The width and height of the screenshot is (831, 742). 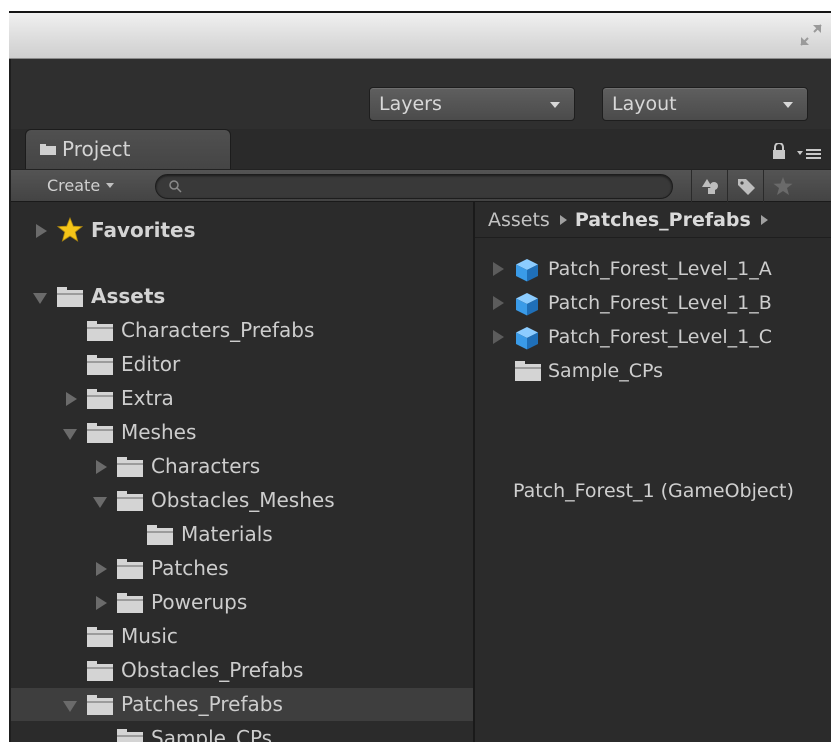 I want to click on tree-item-obstacles-prefabs: Obstacles_Prefabs, so click(x=241, y=670).